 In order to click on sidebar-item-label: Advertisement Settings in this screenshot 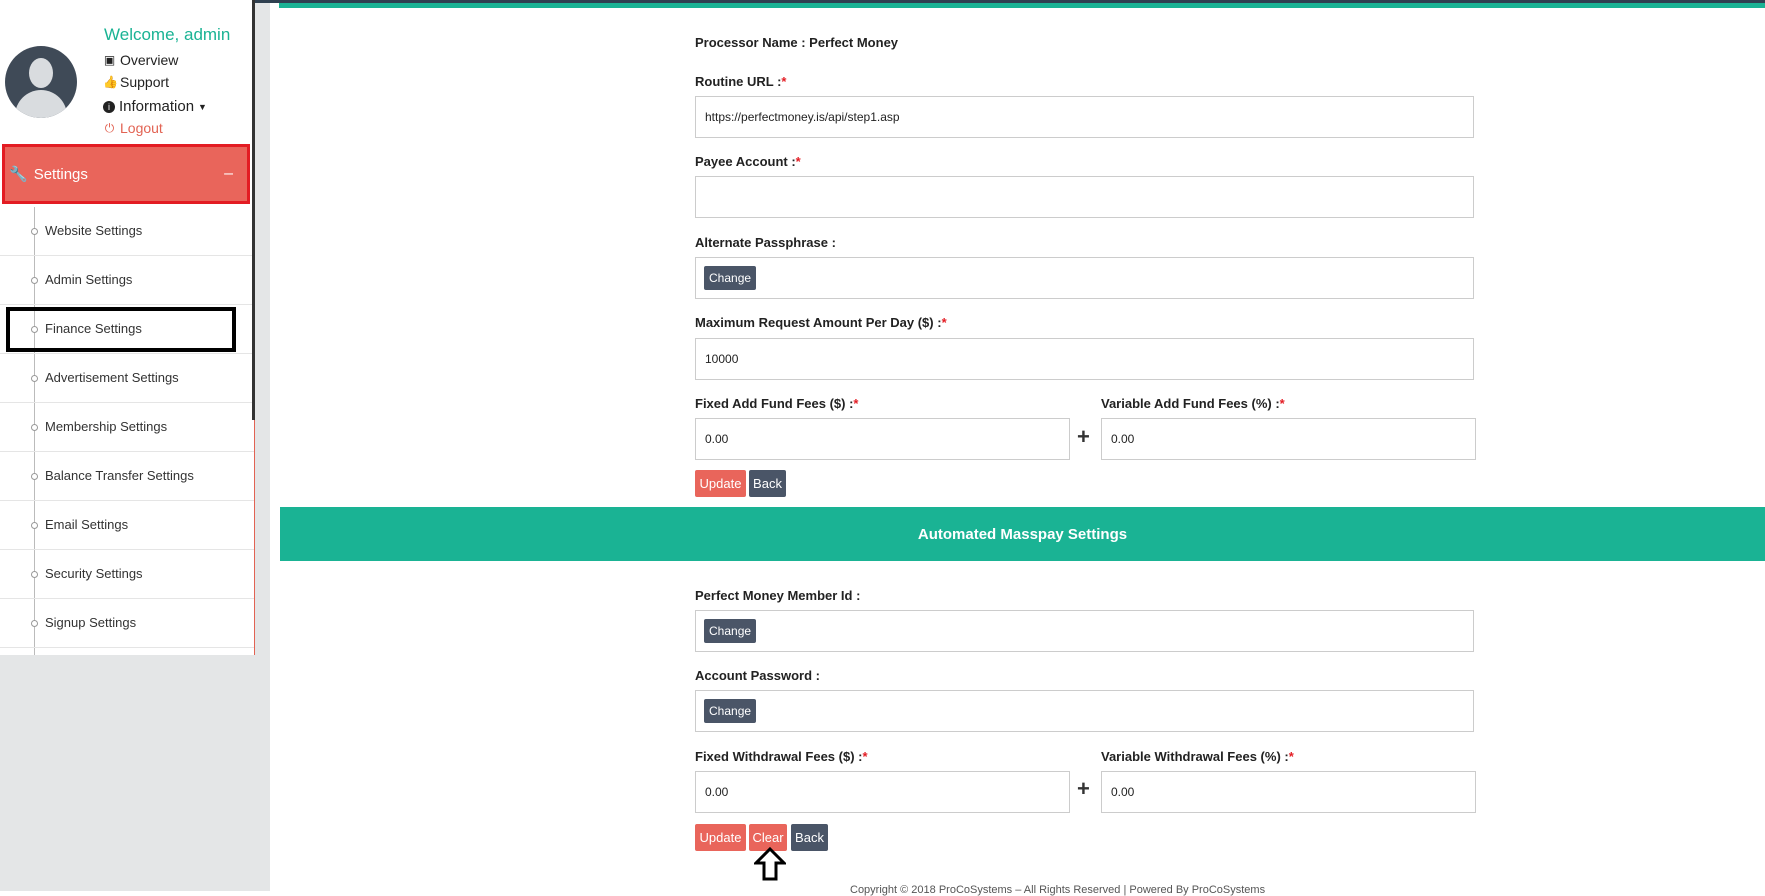, I will do `click(112, 377)`.